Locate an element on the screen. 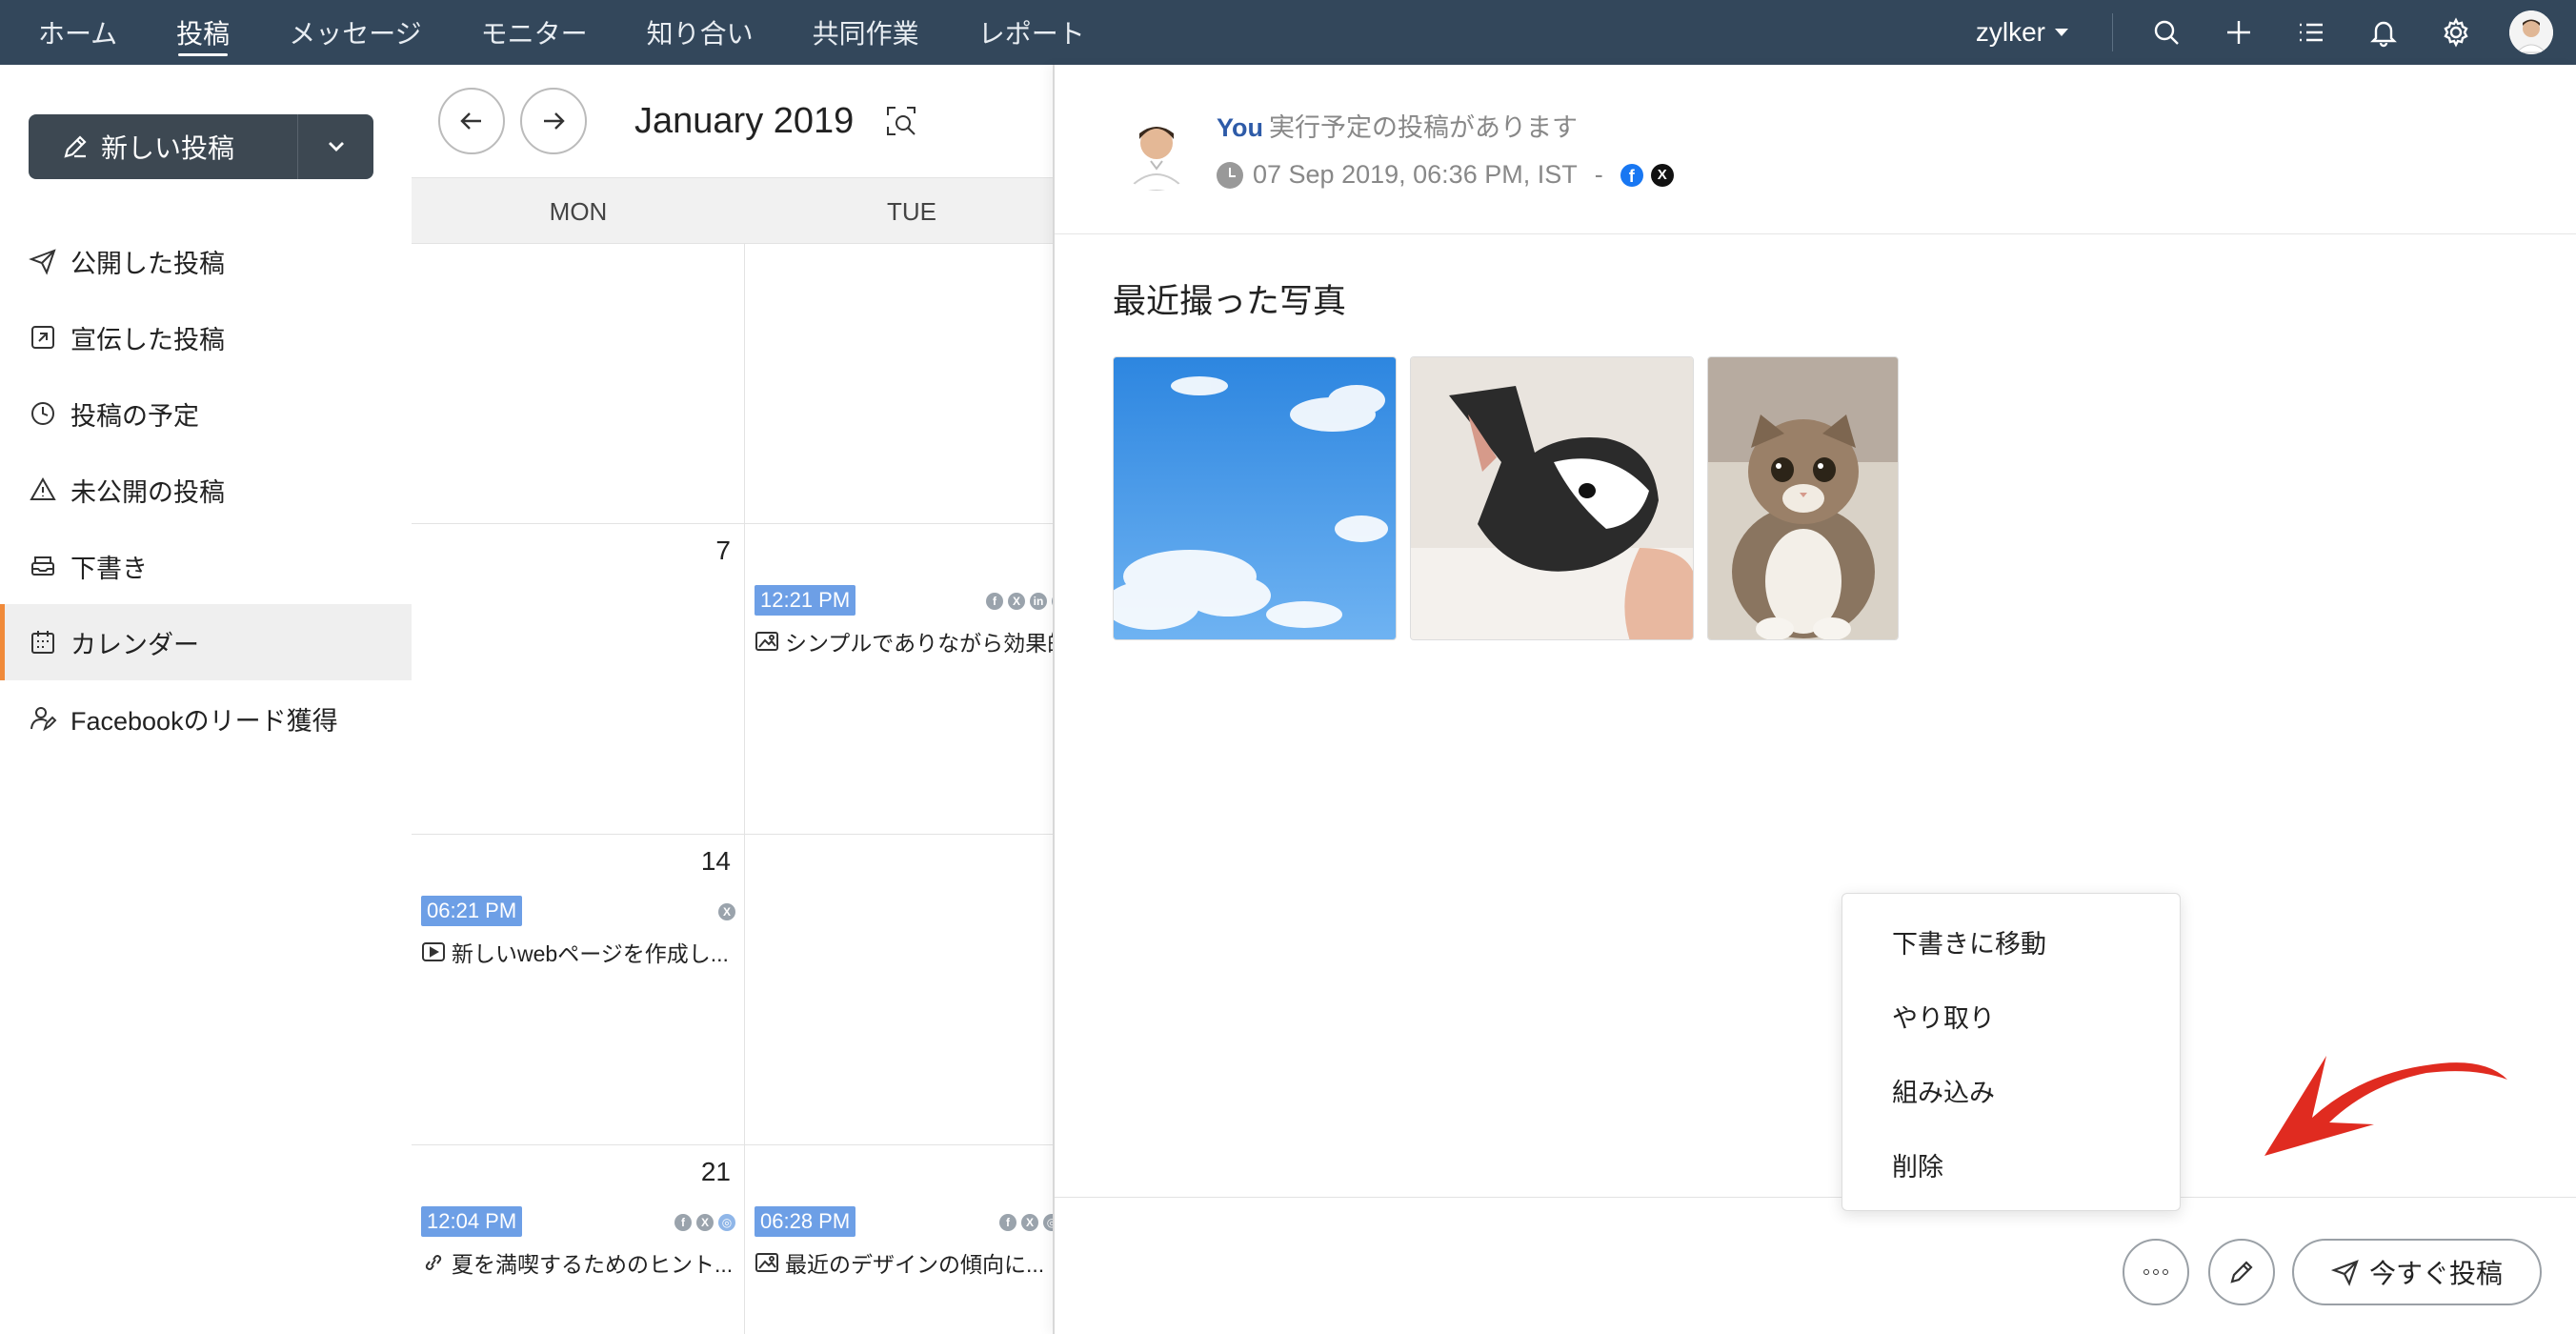 The image size is (2576, 1334). sidebar-item-label: 宣伝した投稿 is located at coordinates (147, 339).